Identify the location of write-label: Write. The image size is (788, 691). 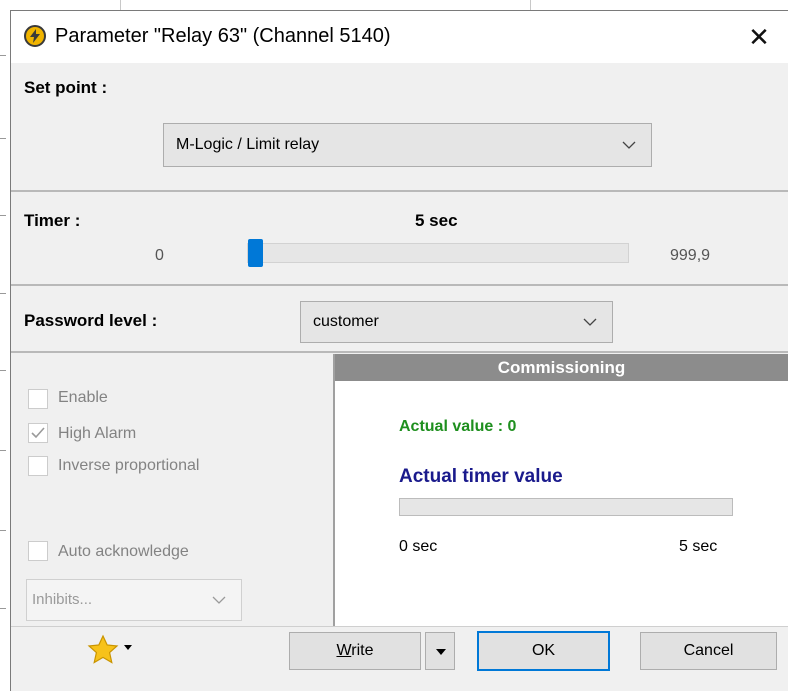
(355, 651).